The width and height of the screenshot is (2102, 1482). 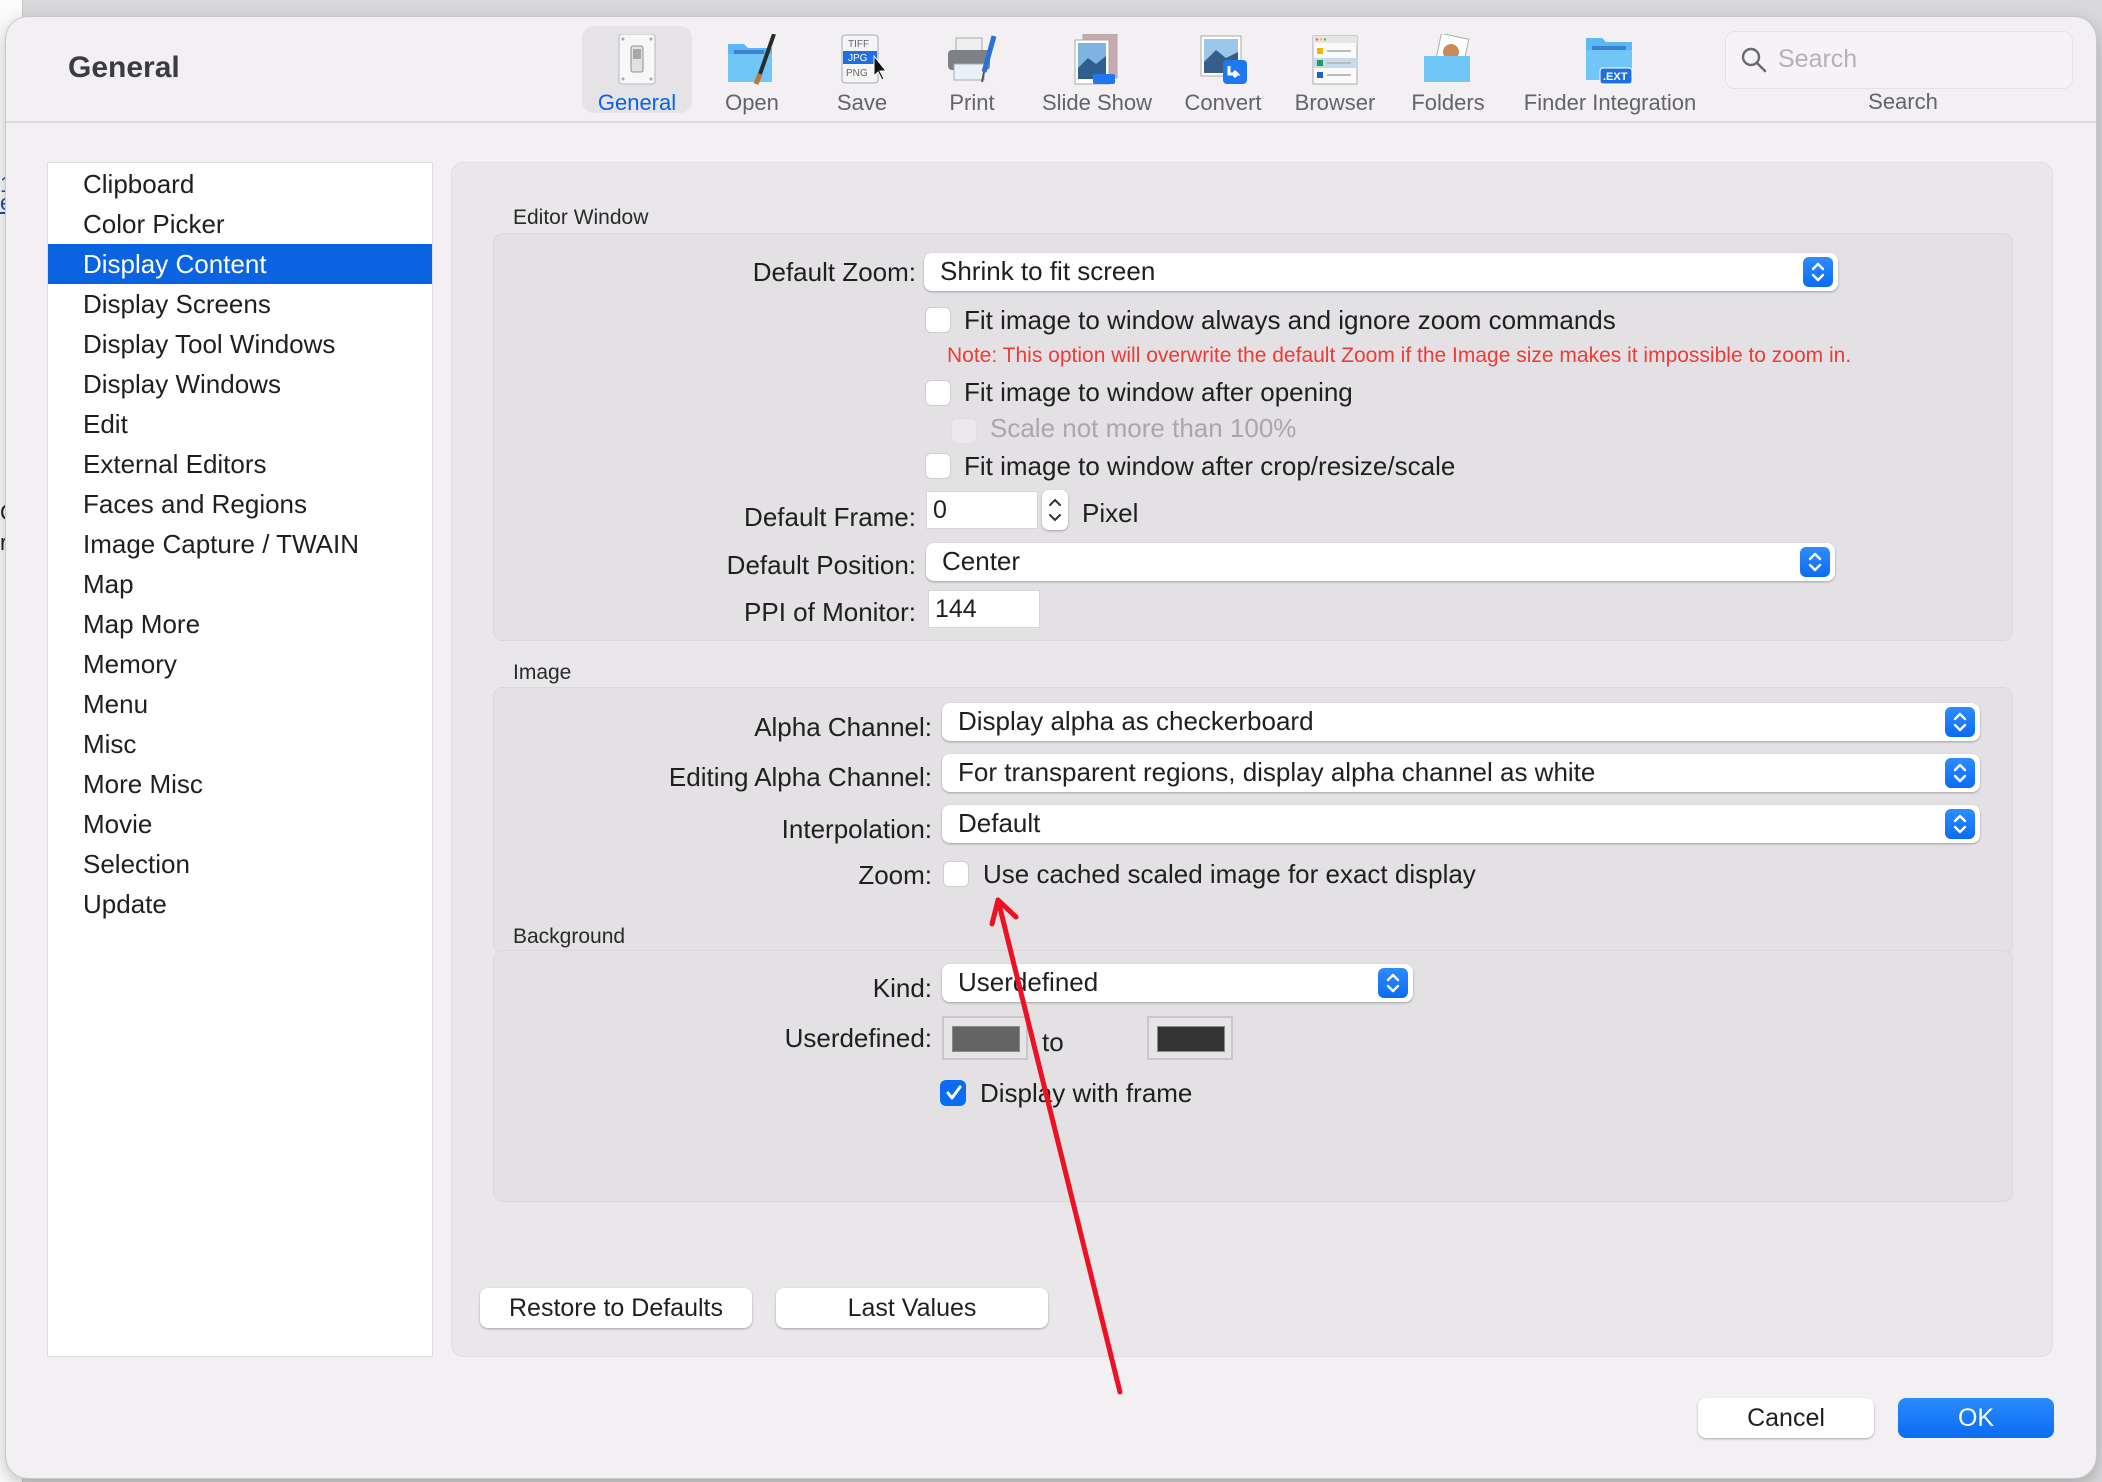 I want to click on stepper-arrows-icon, so click(x=1055, y=510).